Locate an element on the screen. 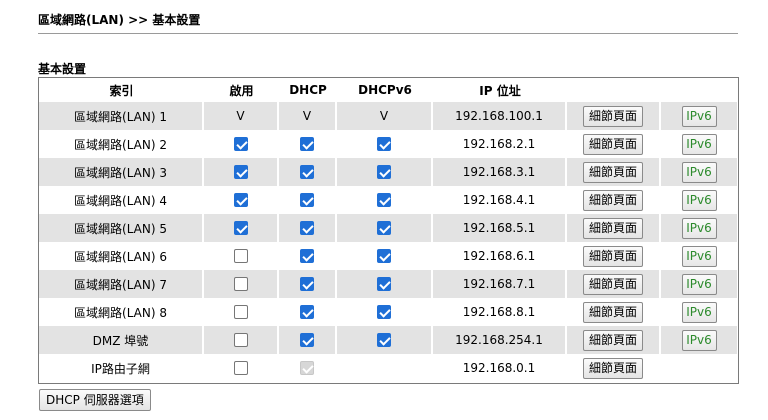 This screenshot has width=768, height=420. column-header-dhcp: DHCP is located at coordinates (308, 90).